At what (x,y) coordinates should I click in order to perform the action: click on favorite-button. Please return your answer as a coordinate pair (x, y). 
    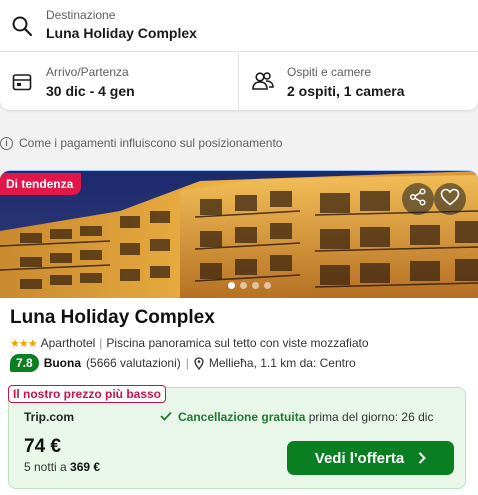
    Looking at the image, I should click on (450, 199).